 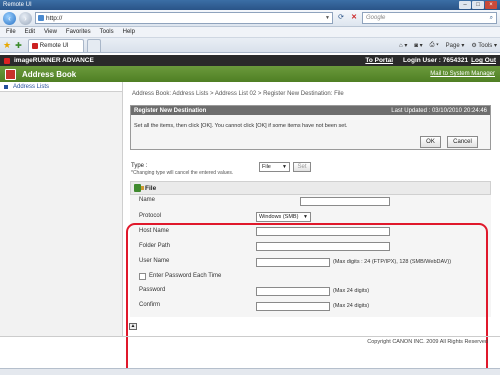 I want to click on sidebar-item-address-lists: Address Lists, so click(x=61, y=87).